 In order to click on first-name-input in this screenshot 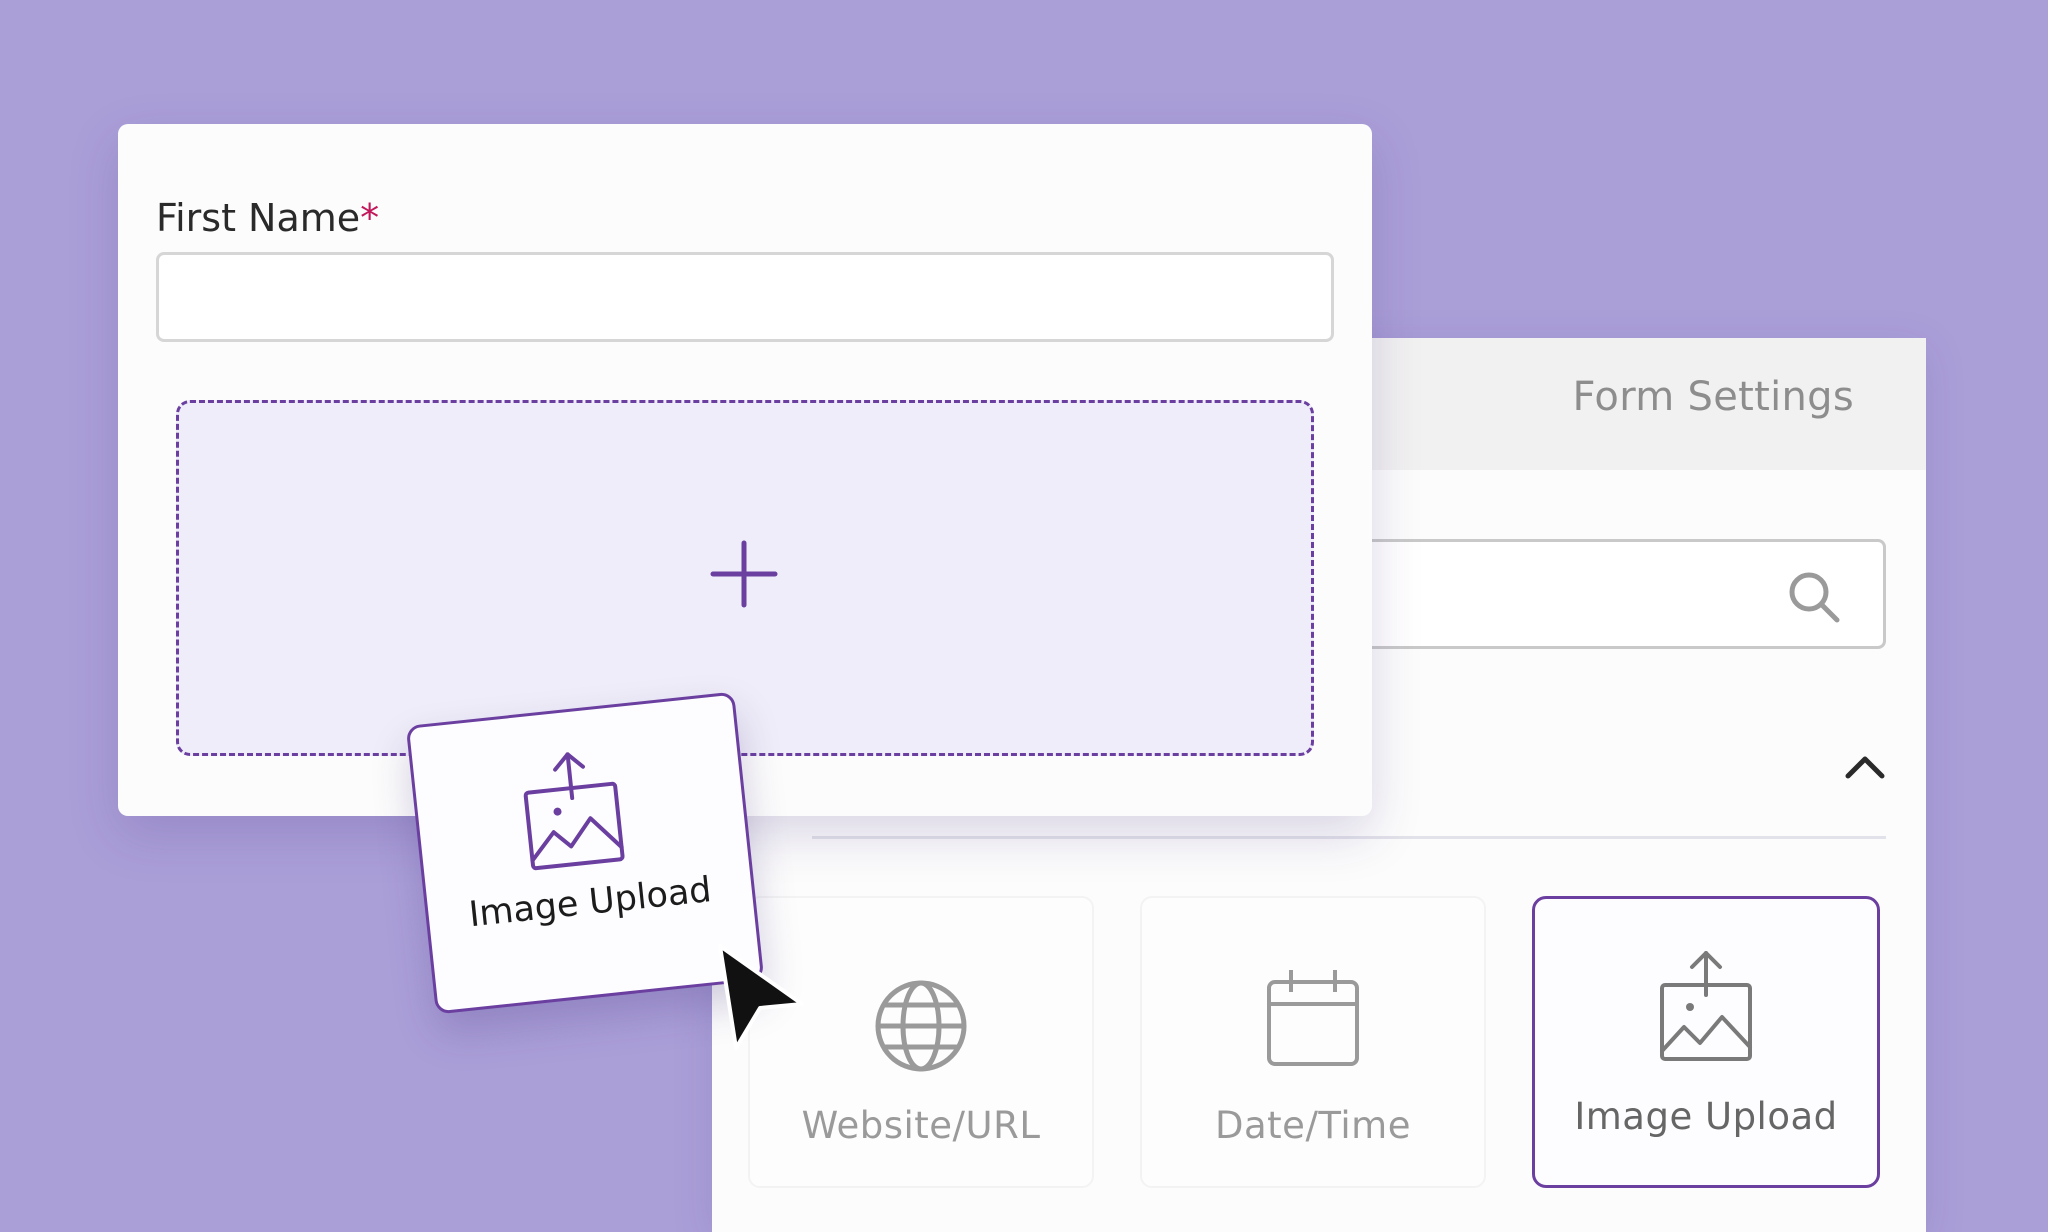, I will do `click(745, 297)`.